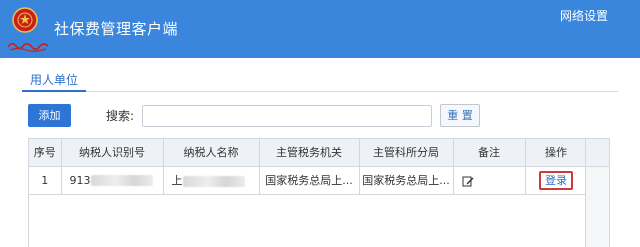  What do you see at coordinates (28, 47) in the screenshot?
I see `tax-brand-logo` at bounding box center [28, 47].